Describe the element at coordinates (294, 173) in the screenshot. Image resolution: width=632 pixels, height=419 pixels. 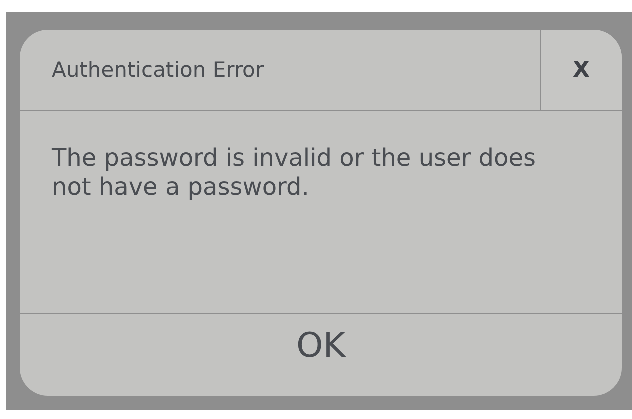
I see `error-message: The password is invalid or the user does not have a password.` at that location.